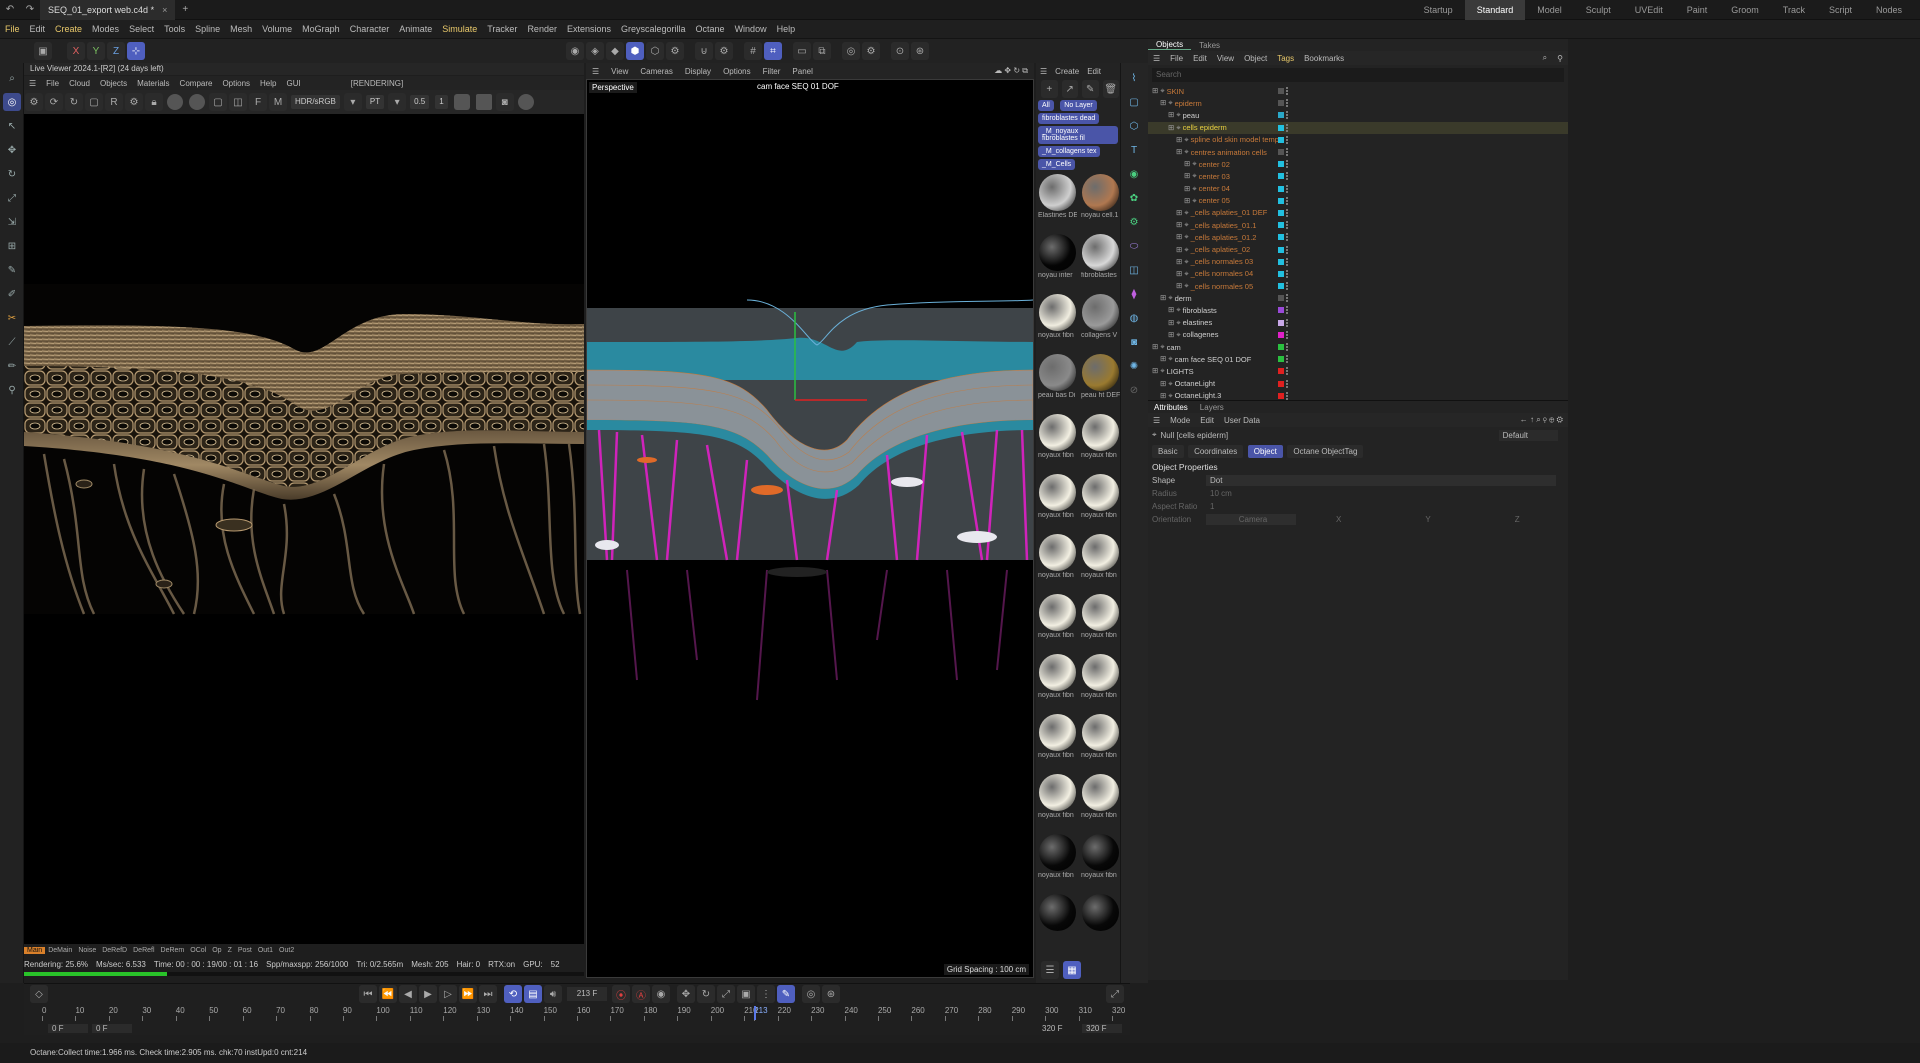 This screenshot has height=1063, width=1920. I want to click on active-camera-label: cam face SEQ 01 DOF, so click(798, 86).